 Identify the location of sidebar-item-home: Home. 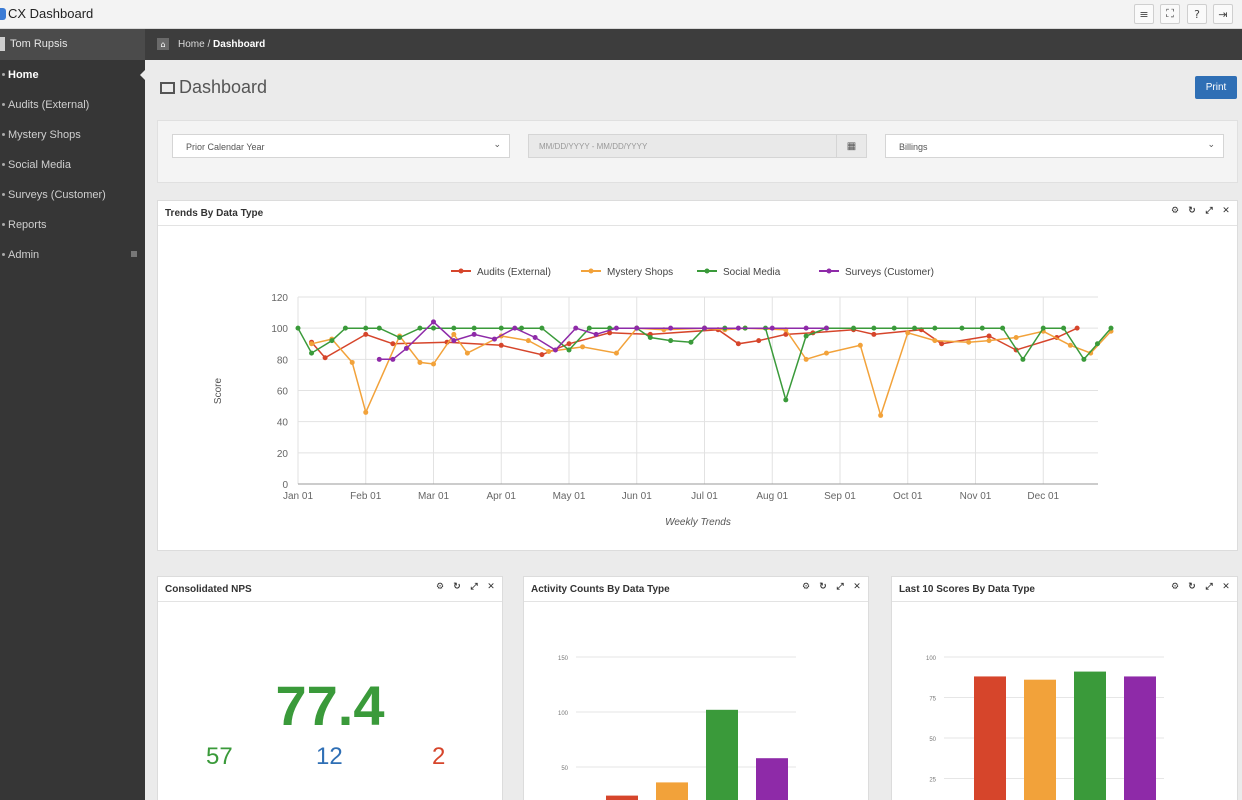
(73, 75).